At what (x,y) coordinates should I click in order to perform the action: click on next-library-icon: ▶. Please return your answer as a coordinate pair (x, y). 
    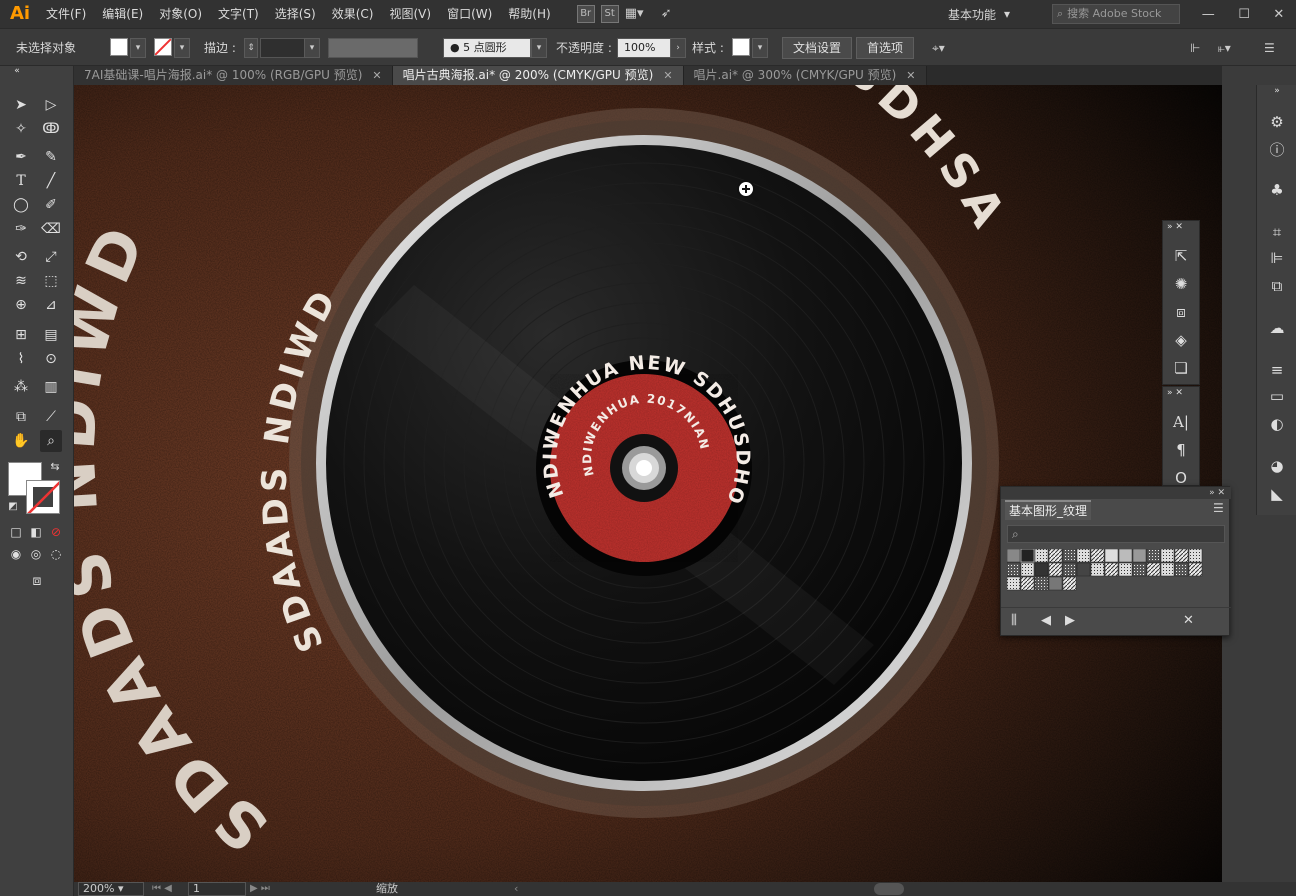
    Looking at the image, I should click on (1070, 620).